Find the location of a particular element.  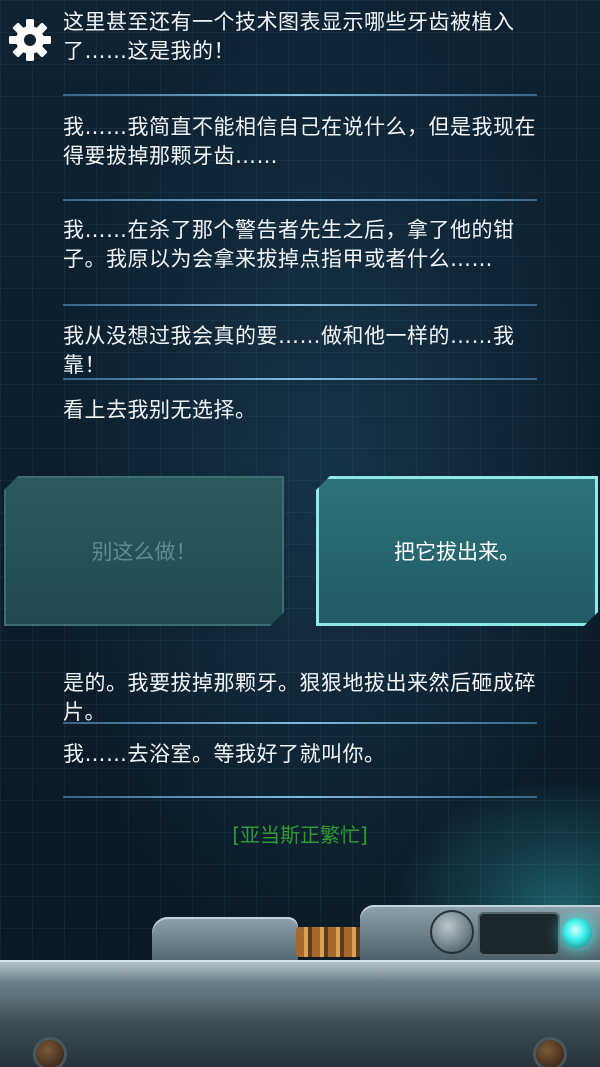

choice-button-dont: 别这么做！ is located at coordinates (144, 551).